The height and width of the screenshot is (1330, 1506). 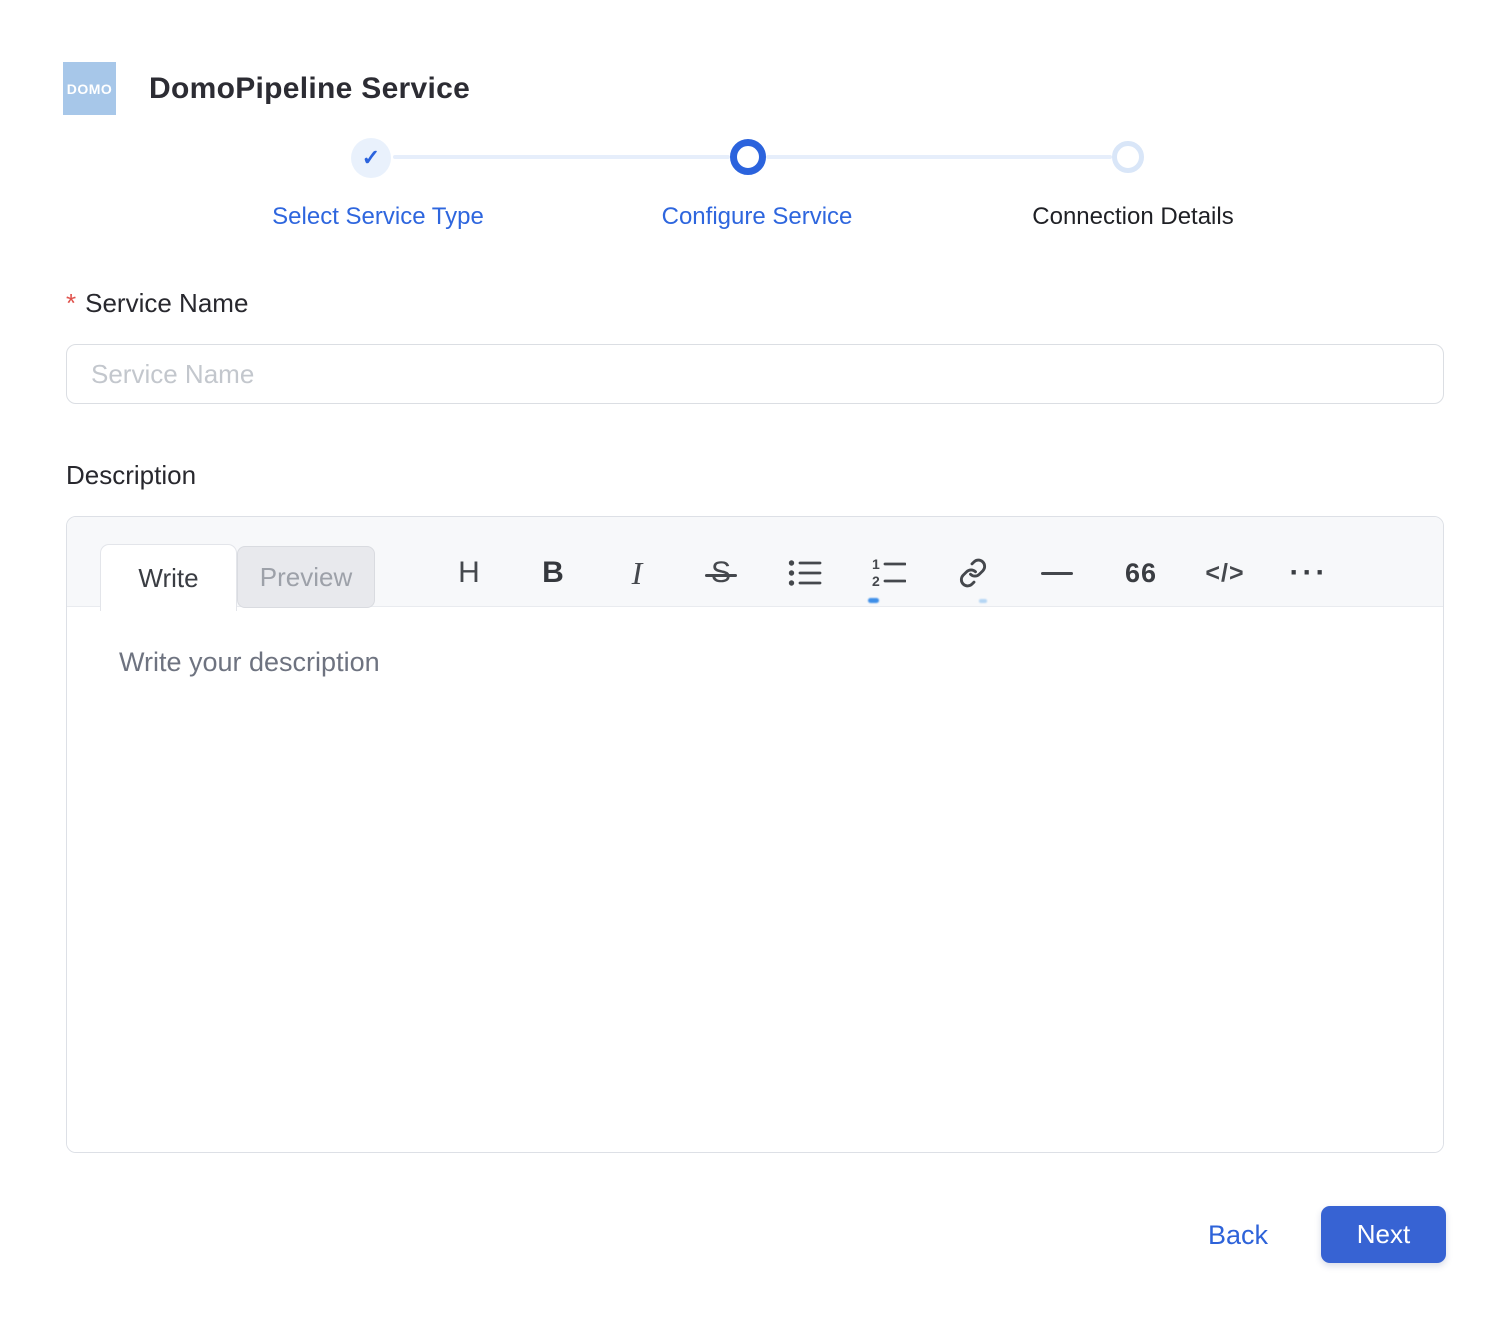 I want to click on tab-preview: Preview, so click(x=306, y=577).